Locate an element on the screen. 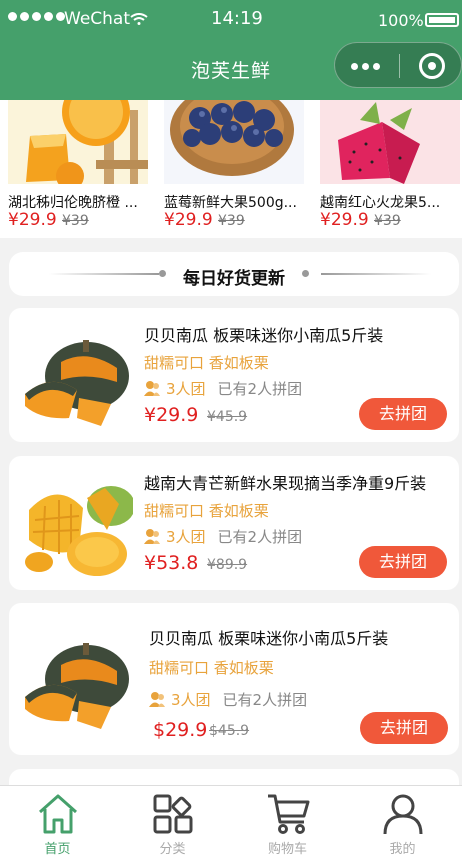 This screenshot has width=462, height=855. section-heading: 每日好货更新 is located at coordinates (234, 274).